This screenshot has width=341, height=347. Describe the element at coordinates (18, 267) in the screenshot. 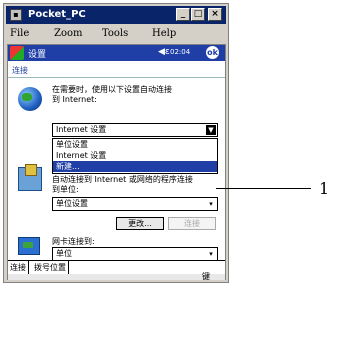

I see `tab-connections: 连接` at that location.